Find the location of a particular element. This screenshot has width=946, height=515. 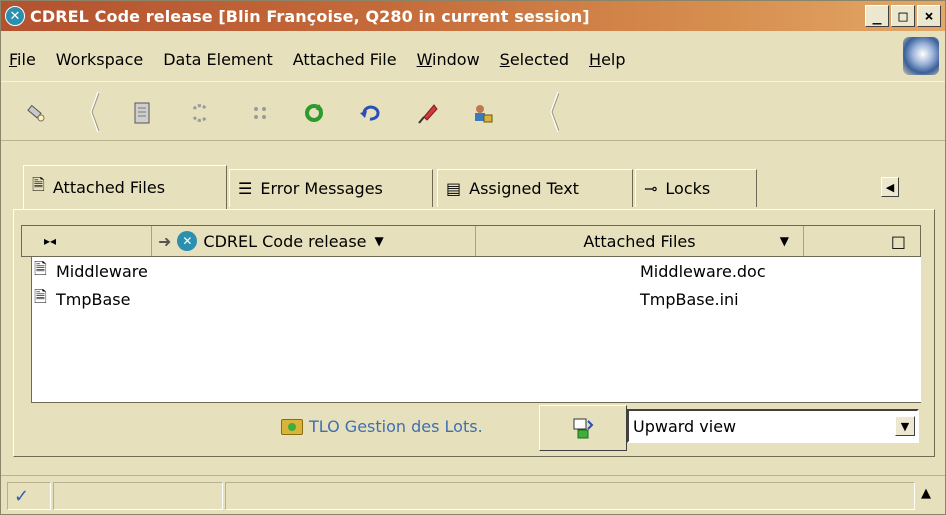

tab-scroll-left-button: ◀ is located at coordinates (890, 187).